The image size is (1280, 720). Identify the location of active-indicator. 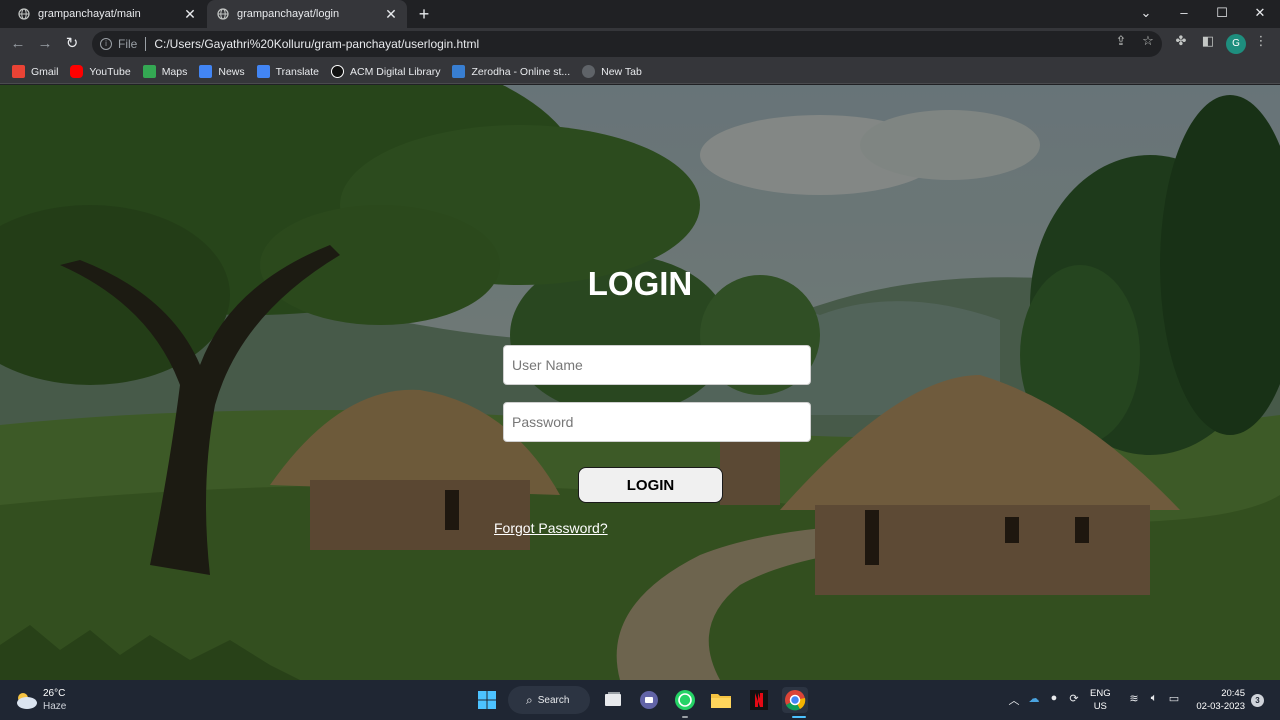
(799, 717).